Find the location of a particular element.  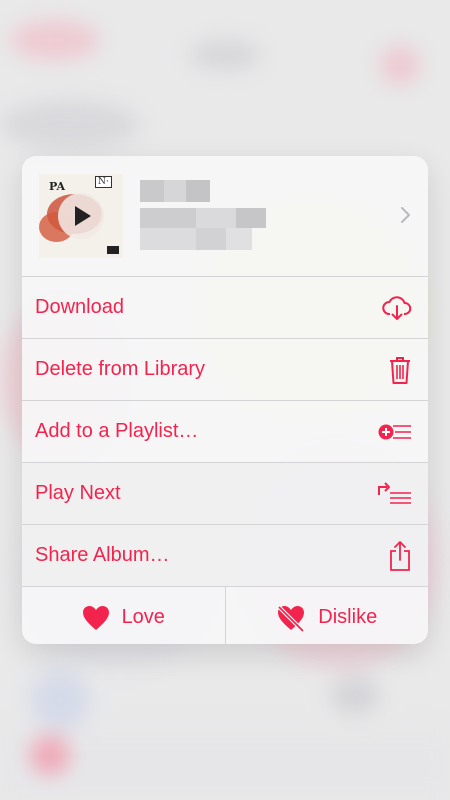

download-label: Download is located at coordinates (79, 307).